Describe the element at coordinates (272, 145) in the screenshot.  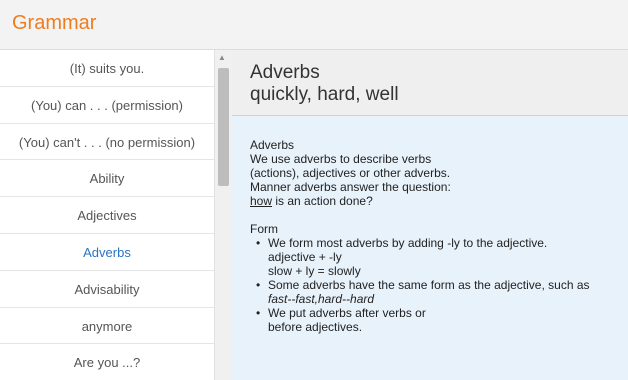
I see `intro-heading: Adverbs` at that location.